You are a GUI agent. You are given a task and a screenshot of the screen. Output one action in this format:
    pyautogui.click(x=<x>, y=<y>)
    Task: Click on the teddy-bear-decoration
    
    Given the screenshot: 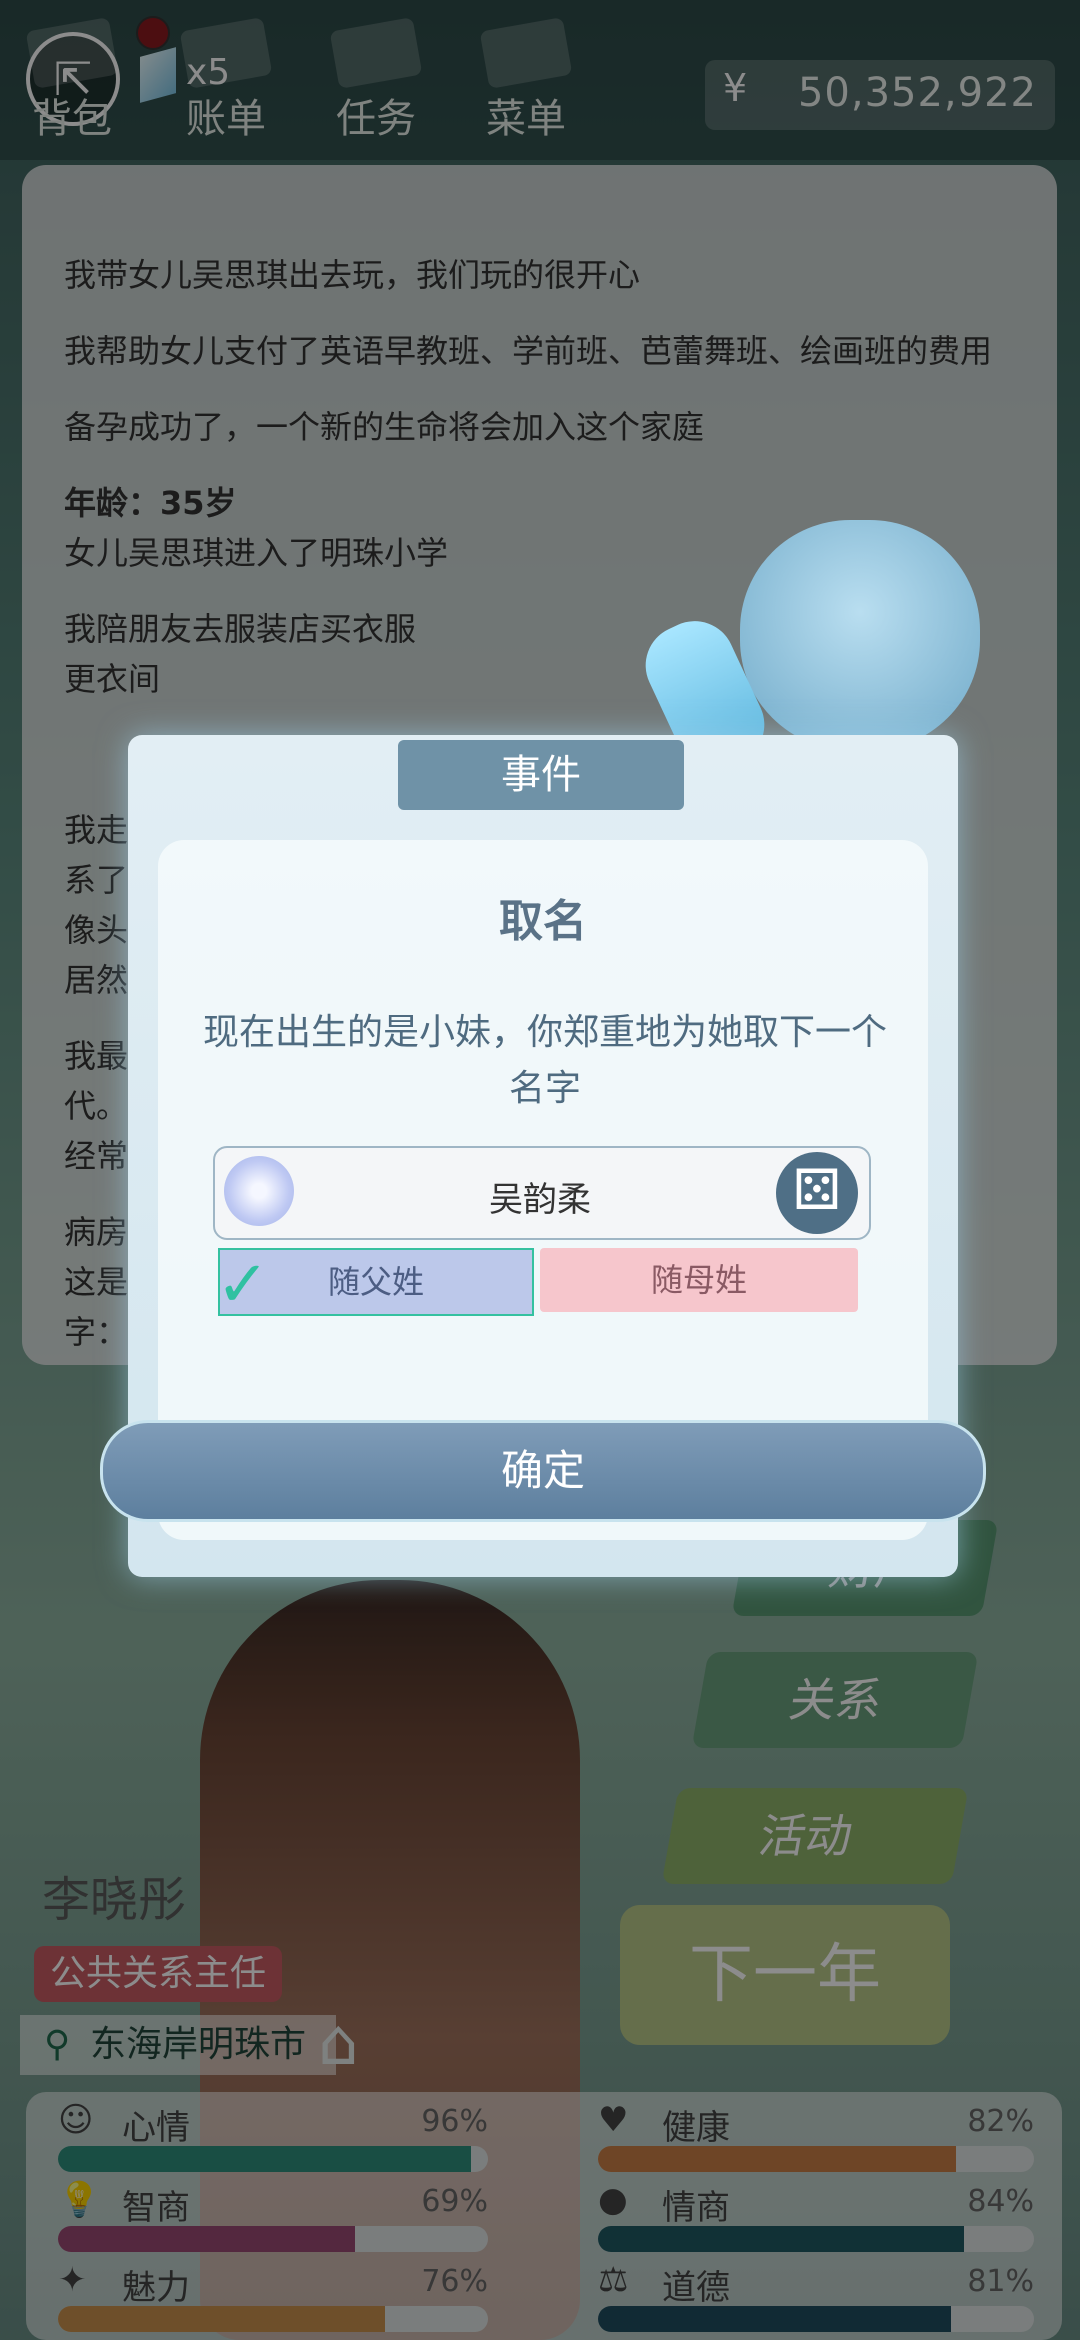 What is the action you would take?
    pyautogui.click(x=860, y=635)
    